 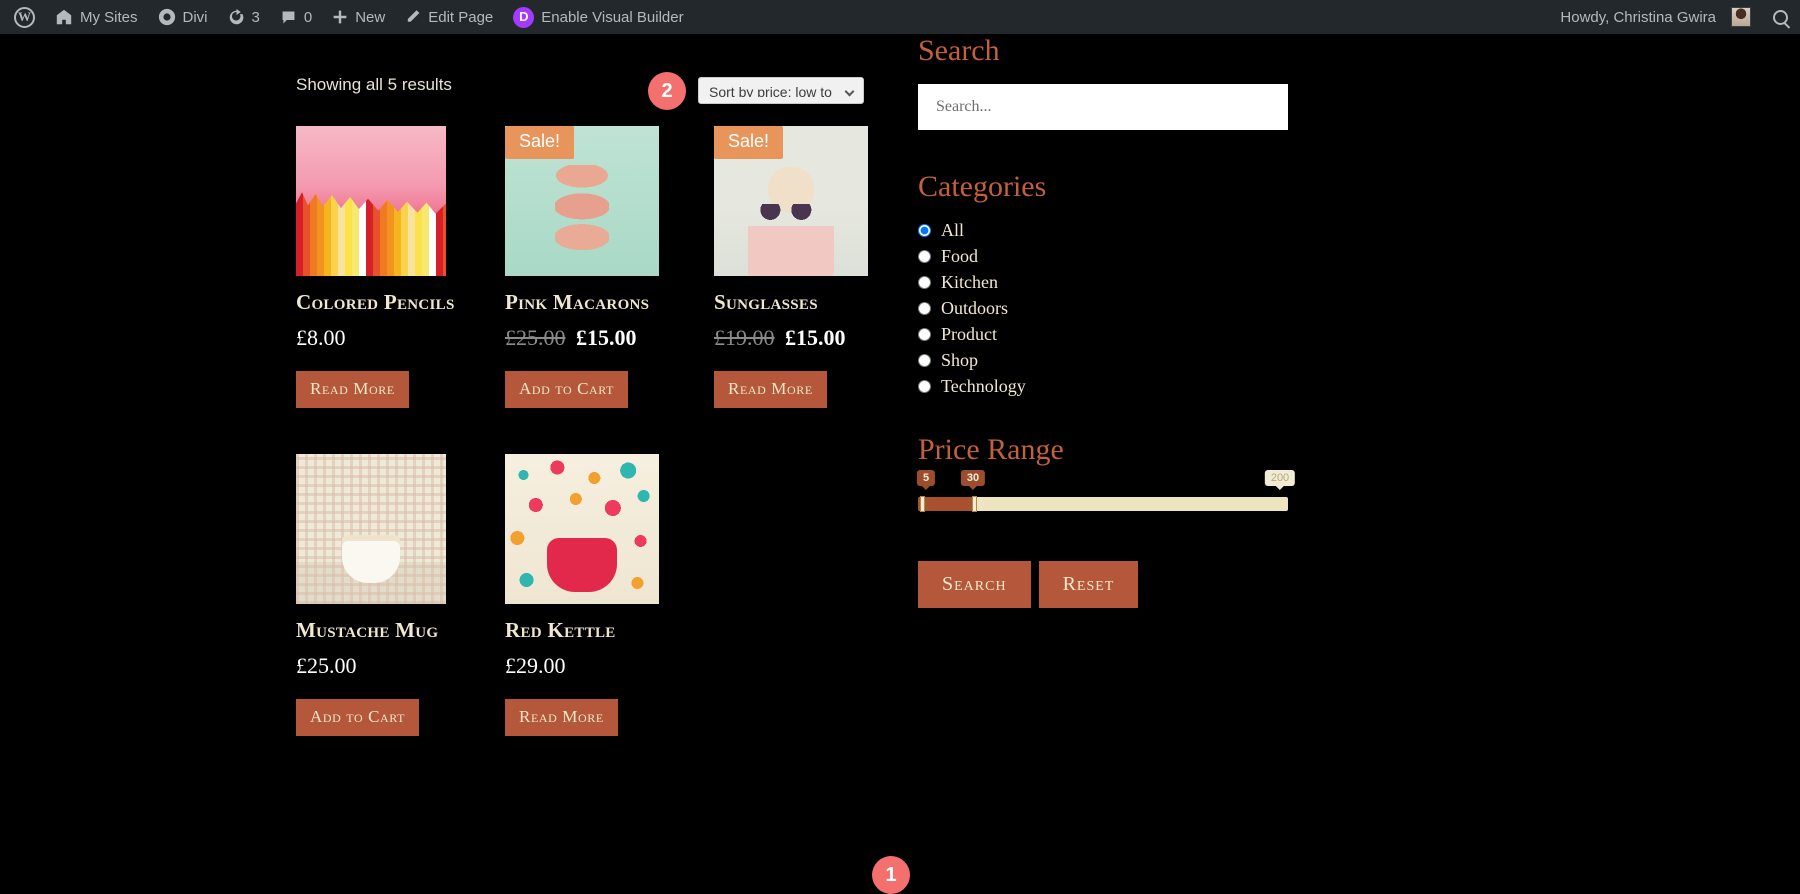 What do you see at coordinates (308, 17) in the screenshot?
I see `comments-count: 0` at bounding box center [308, 17].